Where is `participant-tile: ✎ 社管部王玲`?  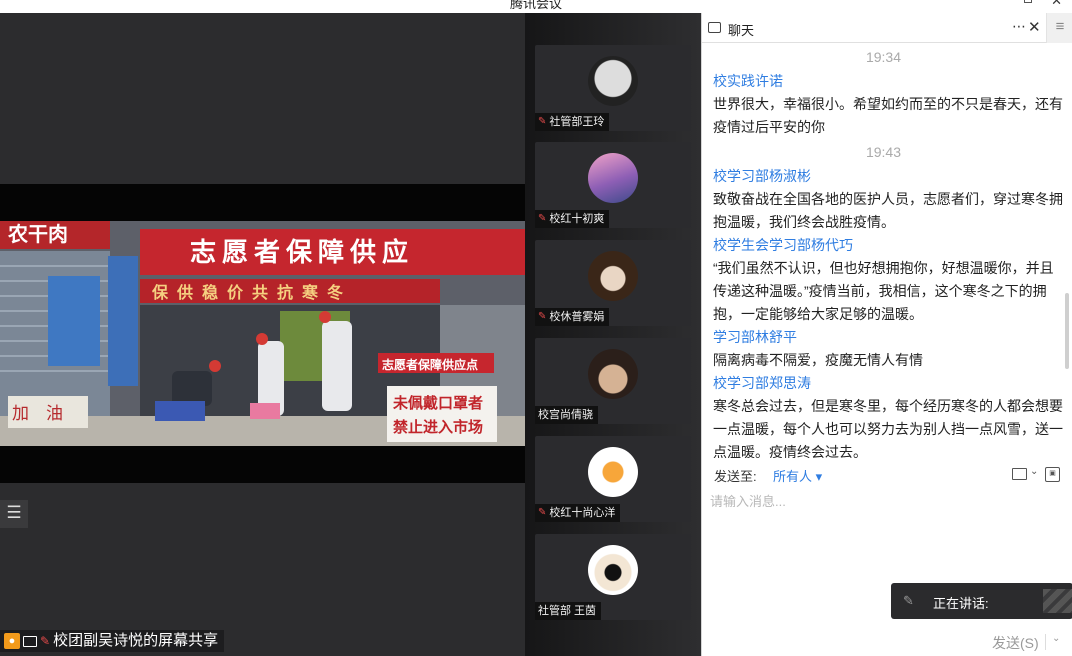 participant-tile: ✎ 社管部王玲 is located at coordinates (613, 88).